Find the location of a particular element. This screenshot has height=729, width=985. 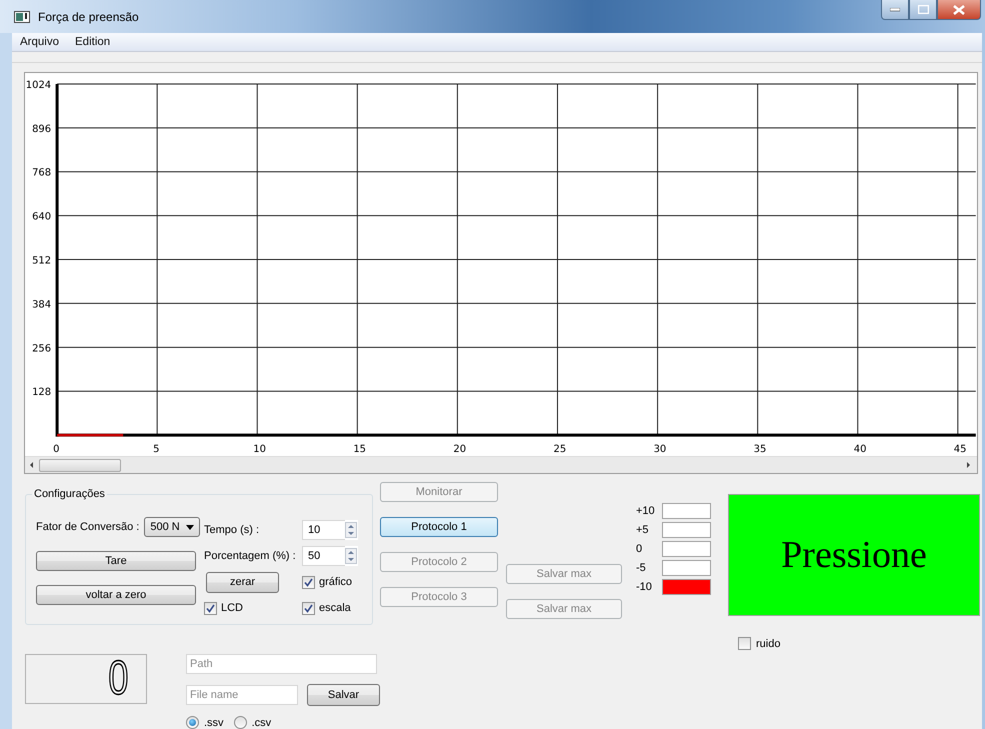

reset-button: voltar a zero is located at coordinates (116, 595).